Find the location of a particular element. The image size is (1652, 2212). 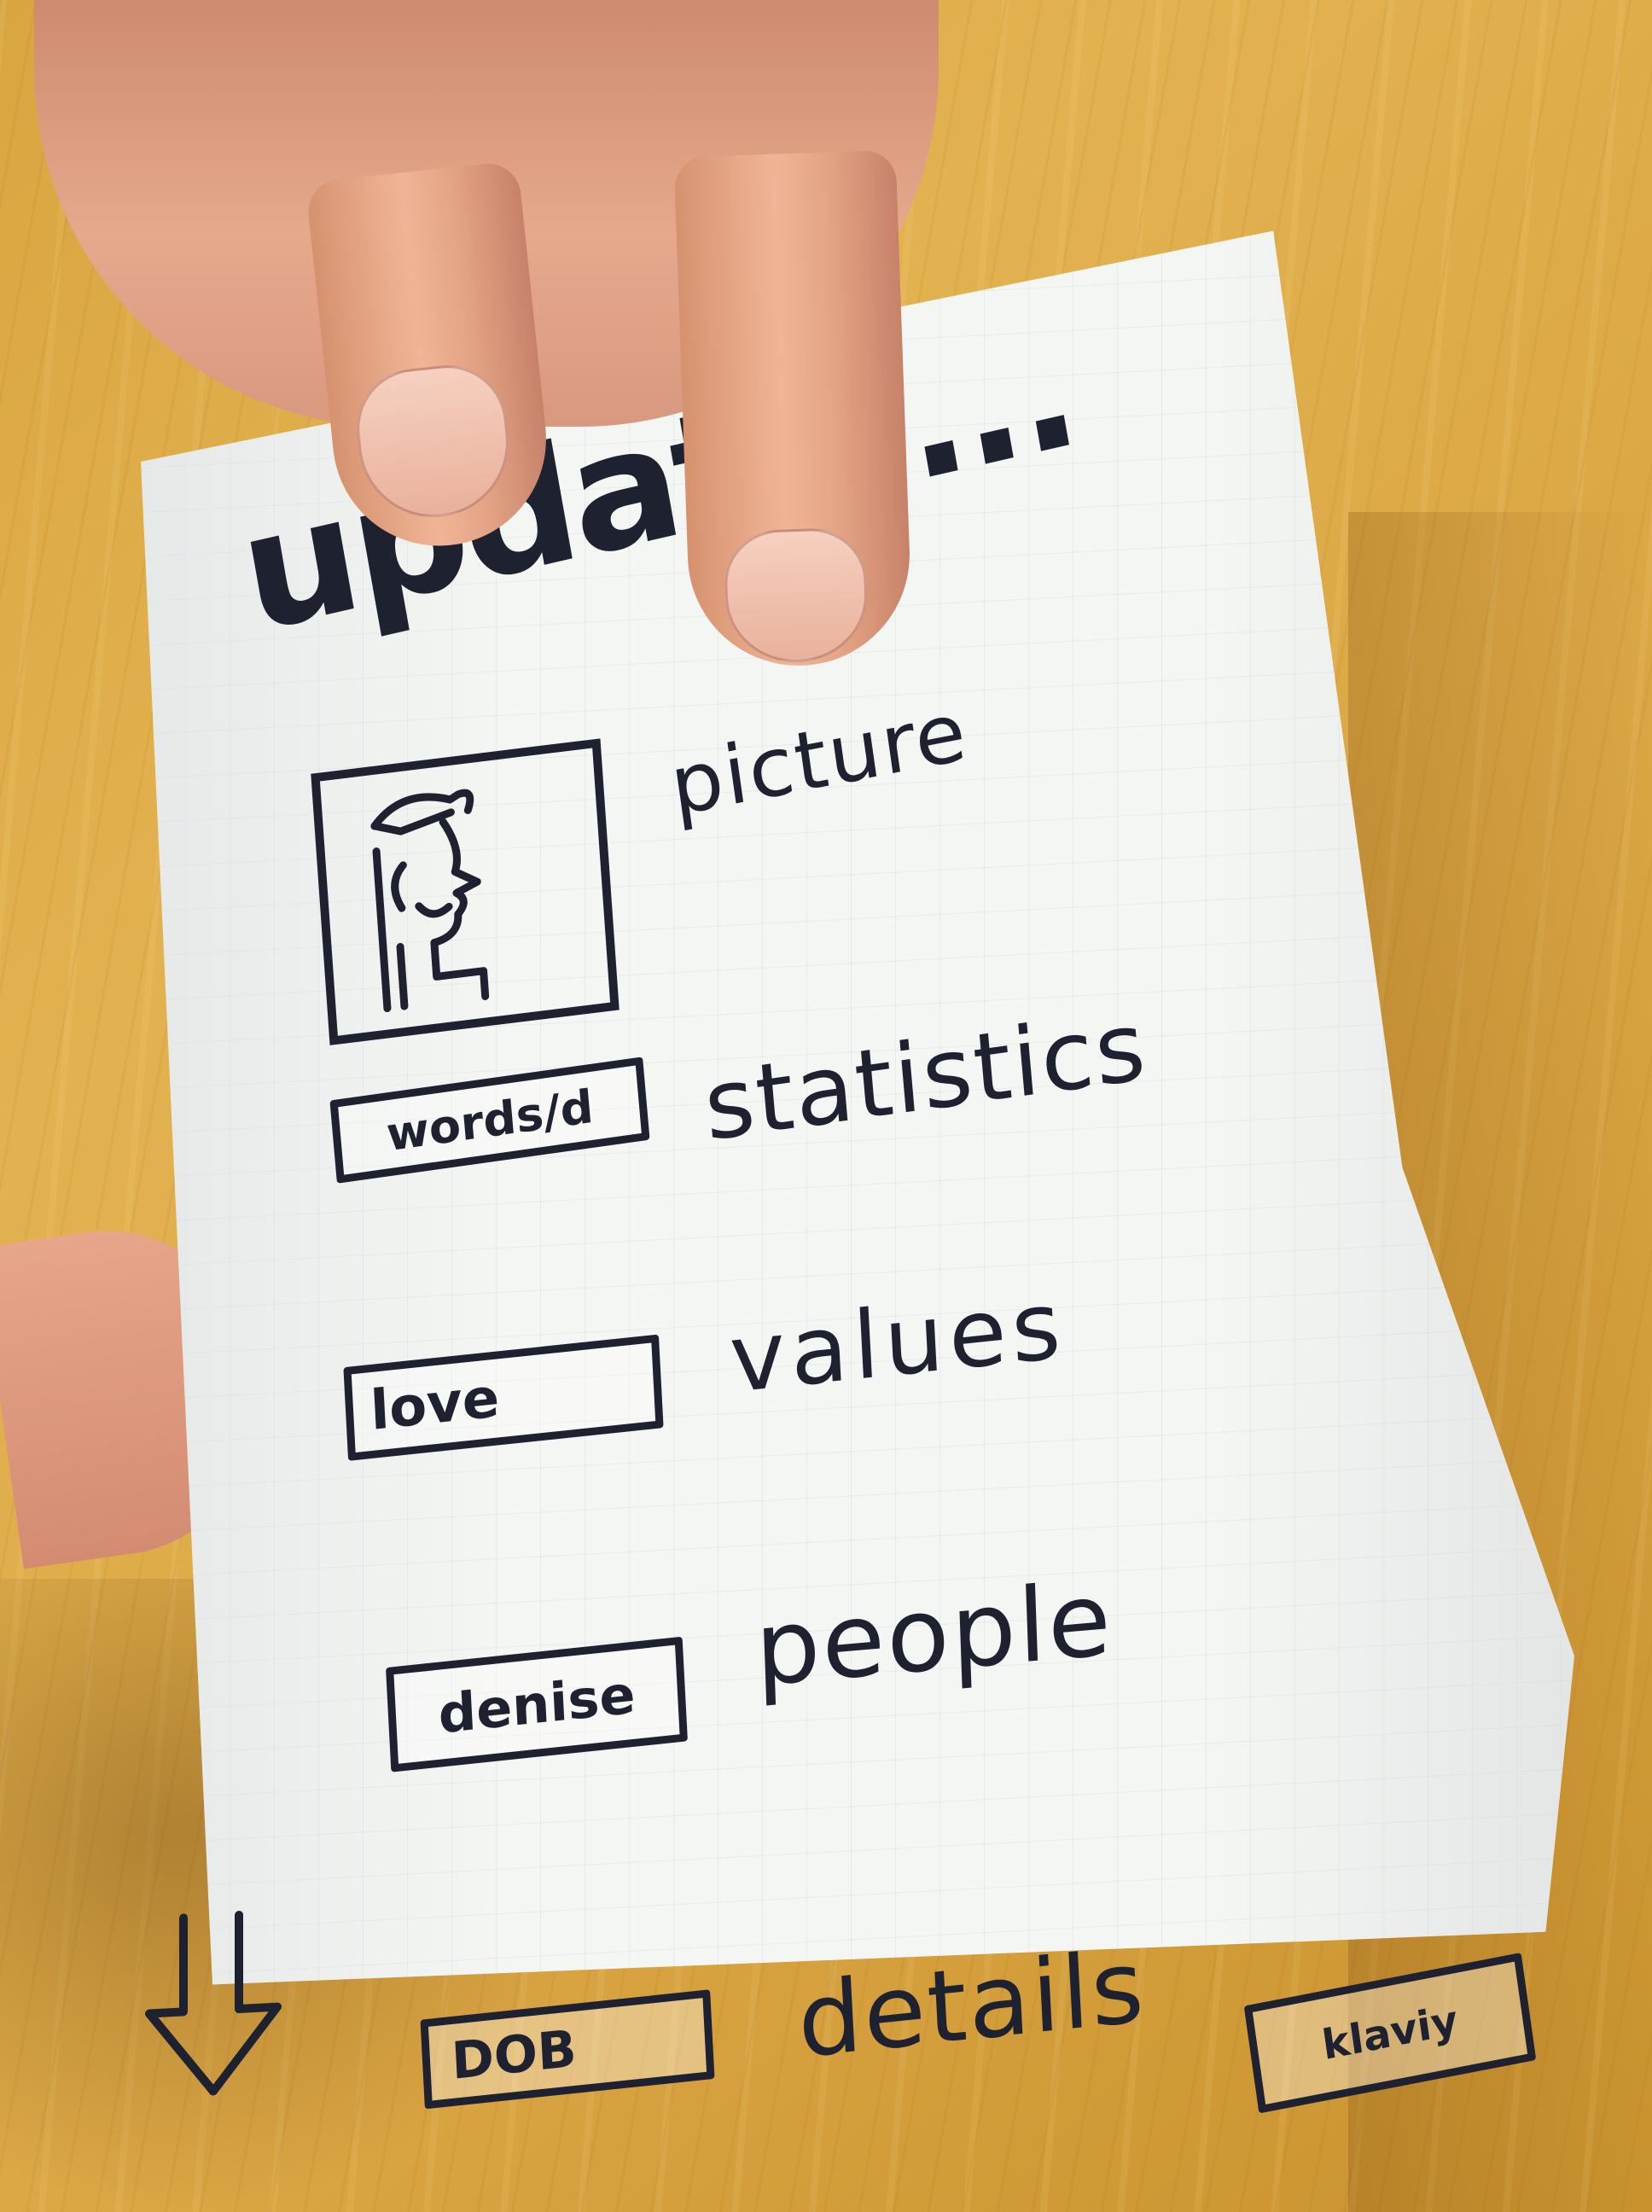

people-value: denise is located at coordinates (536, 1704).